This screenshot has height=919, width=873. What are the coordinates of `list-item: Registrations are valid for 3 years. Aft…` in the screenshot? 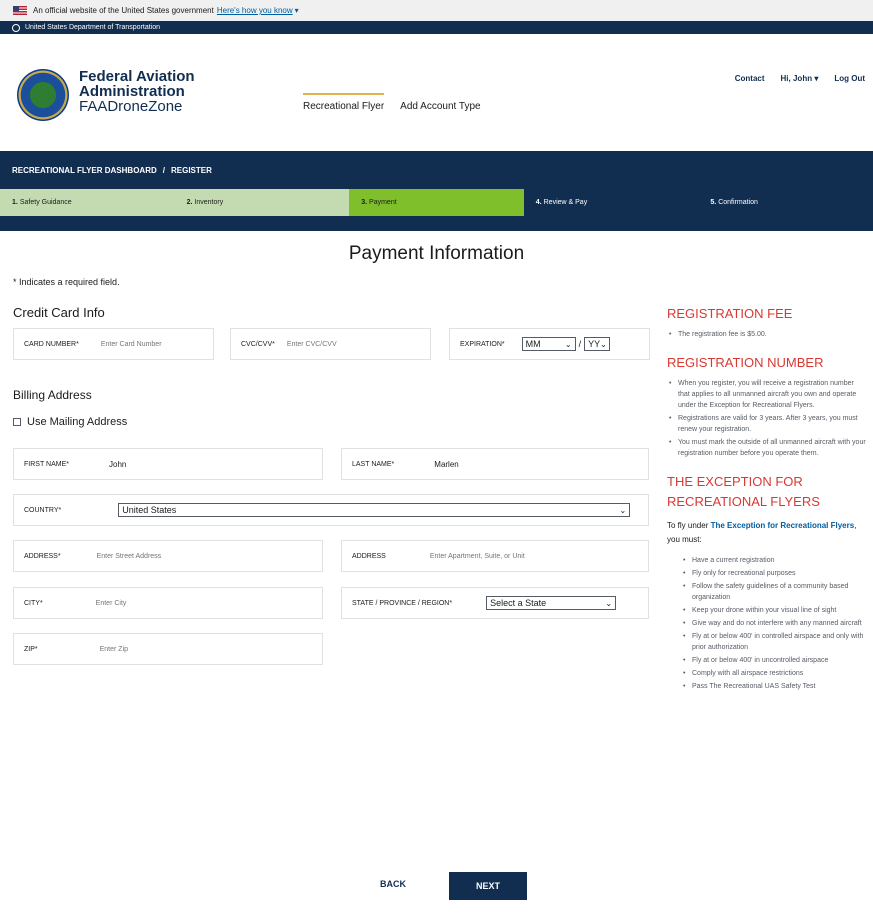 It's located at (767, 424).